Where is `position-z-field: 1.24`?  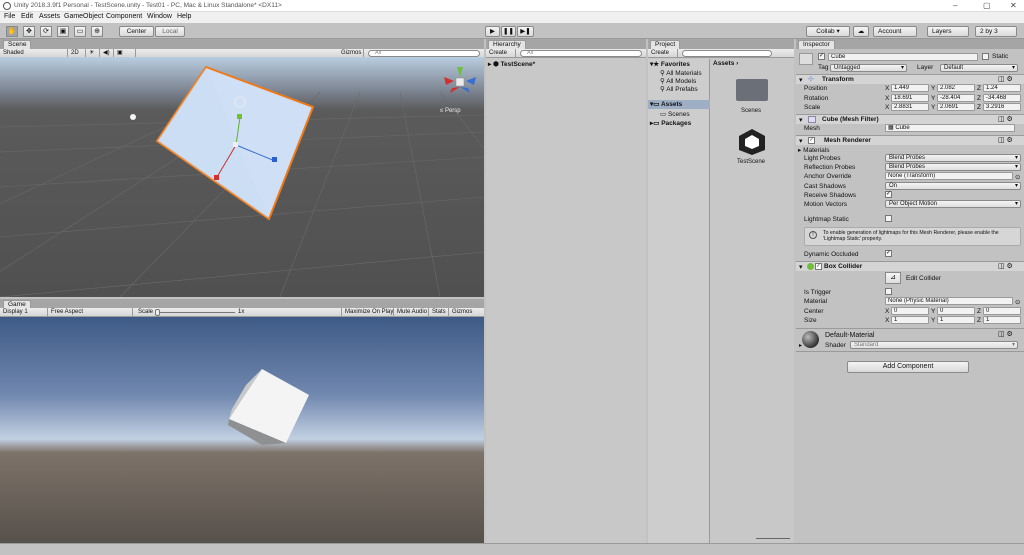 position-z-field: 1.24 is located at coordinates (1002, 88).